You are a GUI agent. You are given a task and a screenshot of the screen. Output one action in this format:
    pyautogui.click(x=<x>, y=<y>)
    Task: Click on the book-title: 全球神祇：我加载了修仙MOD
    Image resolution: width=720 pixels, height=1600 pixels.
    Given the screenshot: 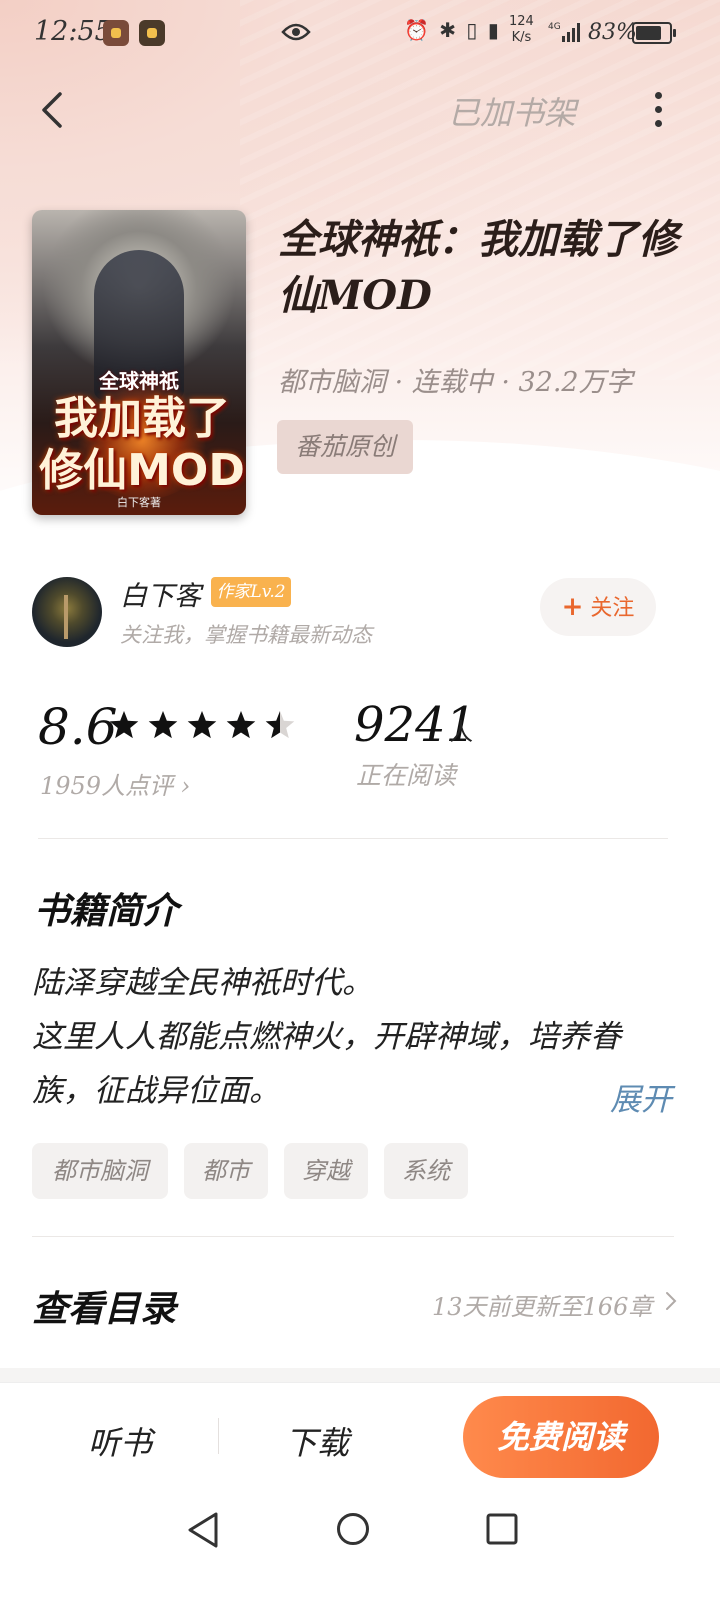 What is the action you would take?
    pyautogui.click(x=478, y=267)
    